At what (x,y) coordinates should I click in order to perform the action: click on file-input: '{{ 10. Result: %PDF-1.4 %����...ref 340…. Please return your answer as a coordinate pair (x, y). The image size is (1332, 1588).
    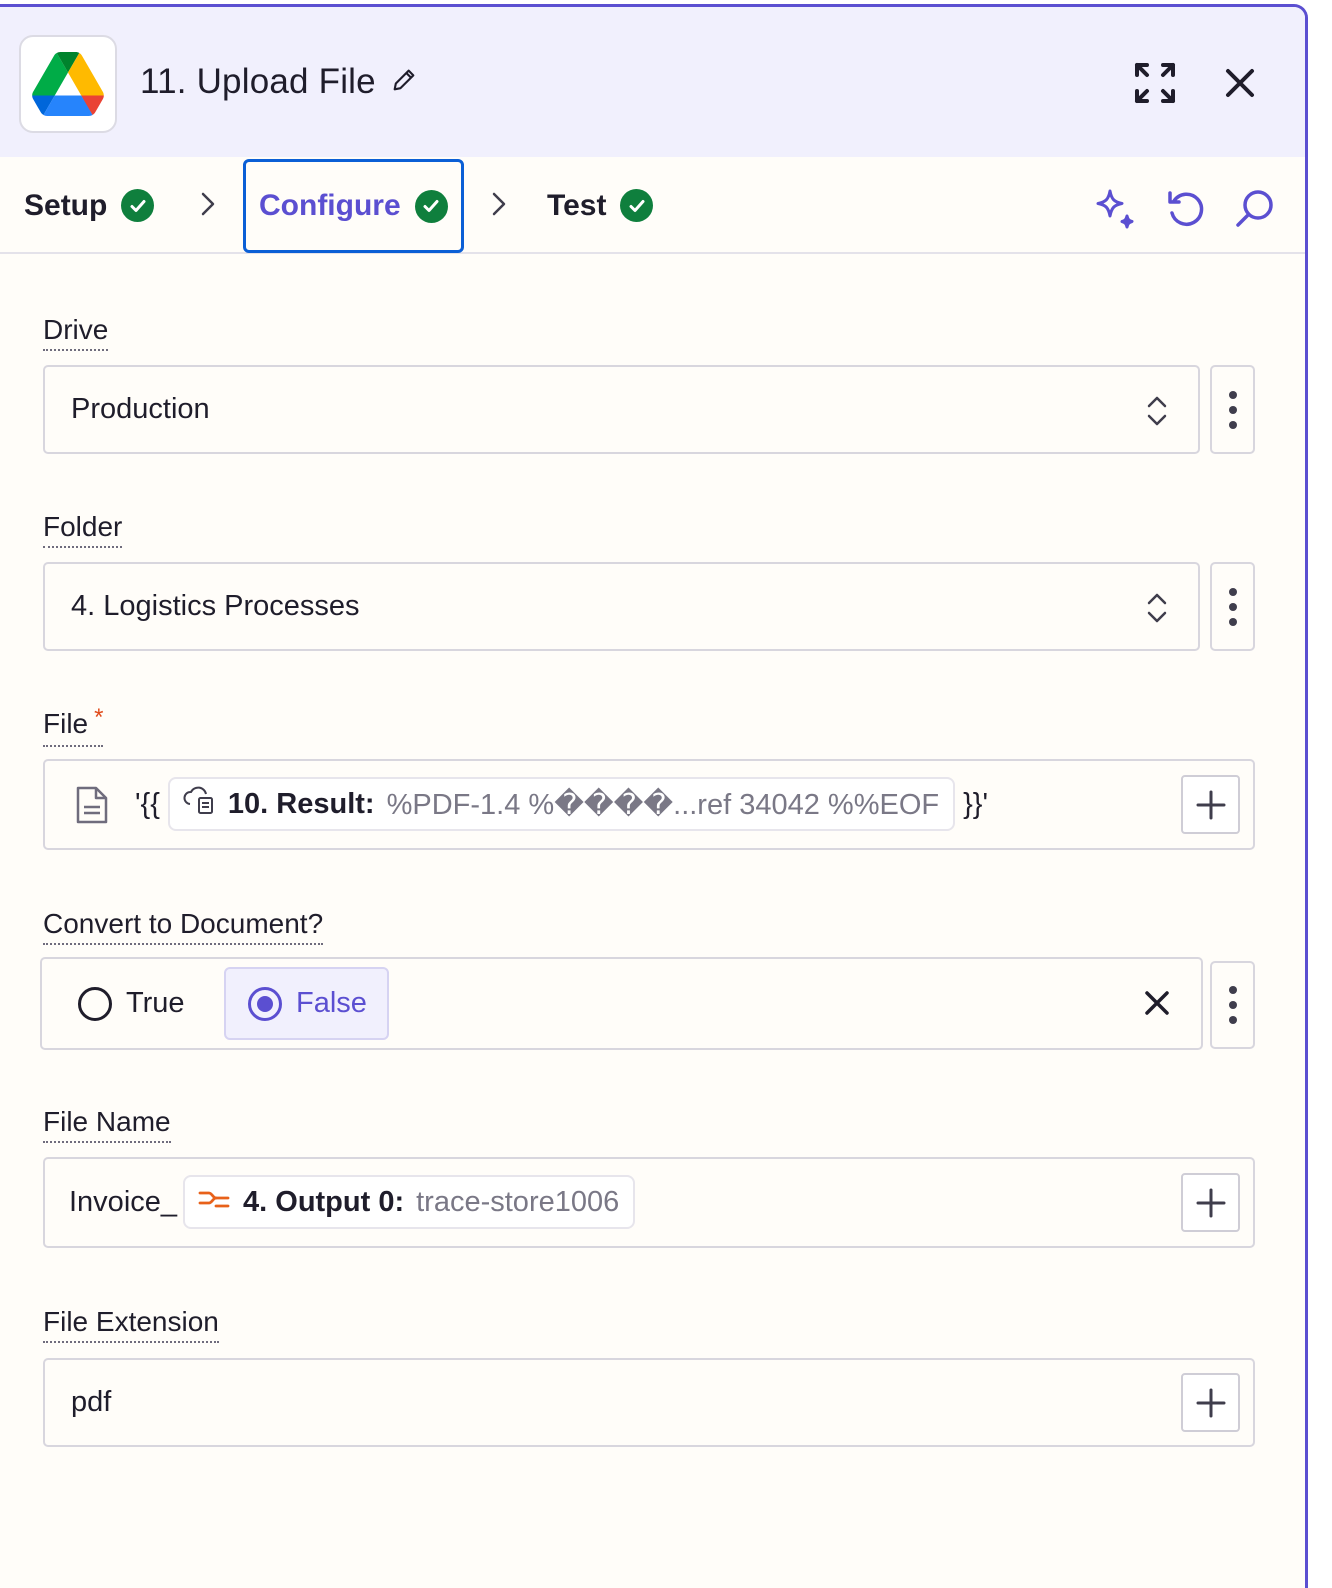
    Looking at the image, I should click on (649, 804).